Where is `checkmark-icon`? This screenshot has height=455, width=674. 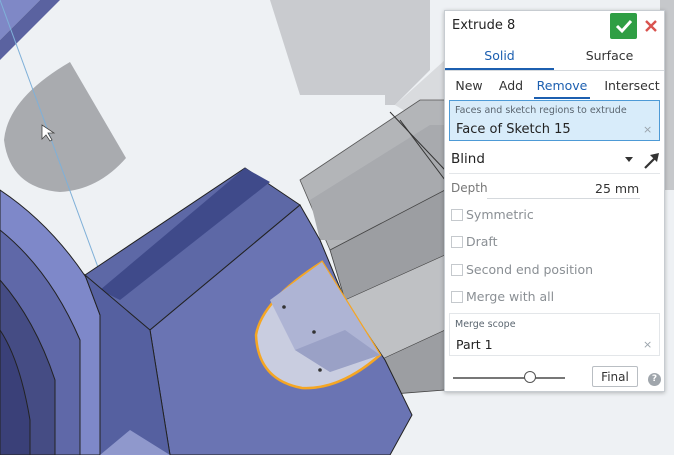
checkmark-icon is located at coordinates (624, 26).